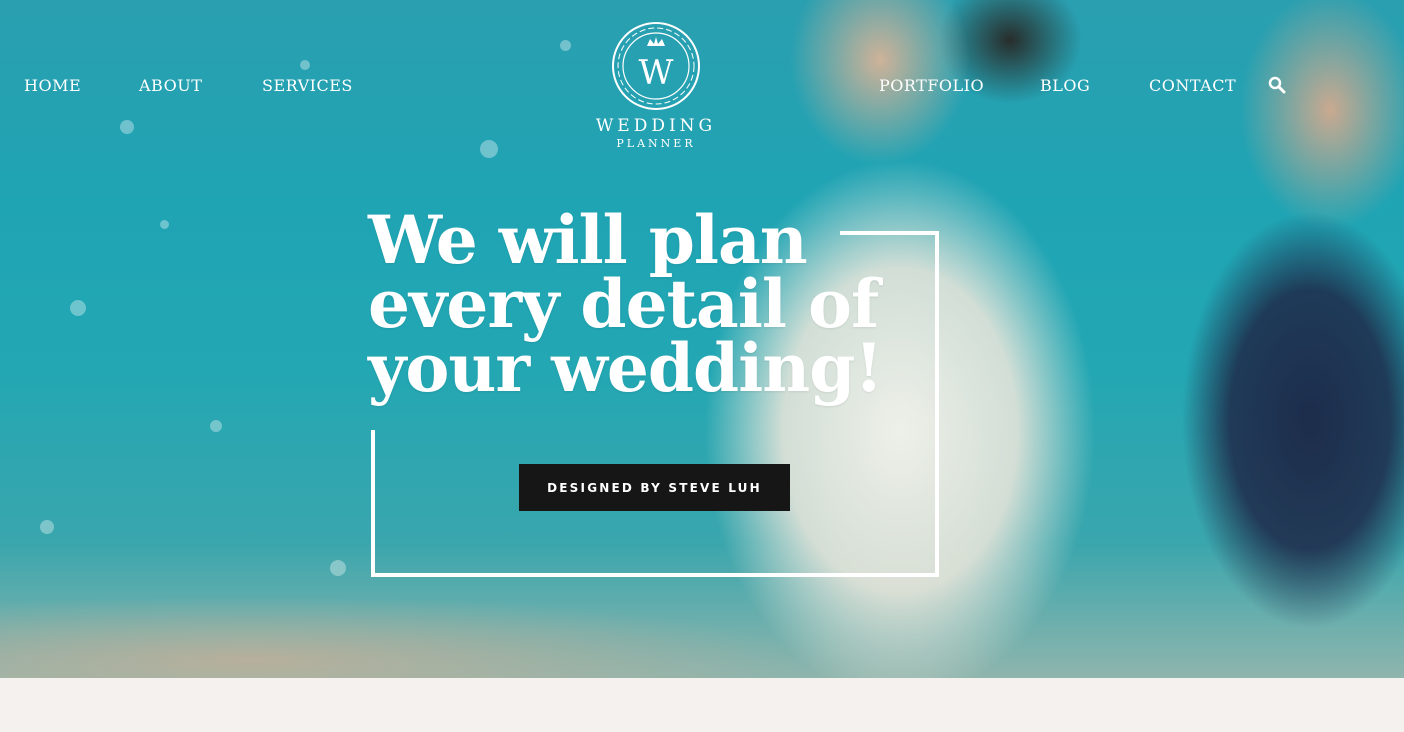  What do you see at coordinates (1192, 85) in the screenshot?
I see `nav-contact: CONTACT` at bounding box center [1192, 85].